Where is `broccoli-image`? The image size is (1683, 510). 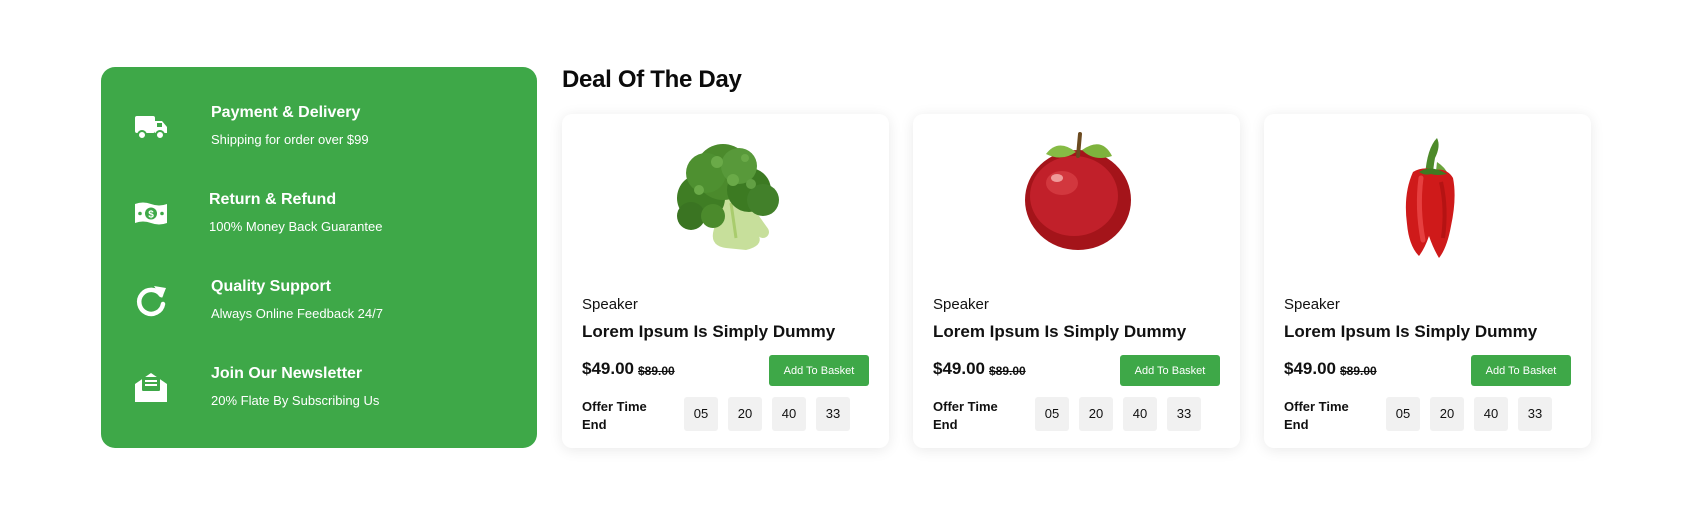 broccoli-image is located at coordinates (727, 197).